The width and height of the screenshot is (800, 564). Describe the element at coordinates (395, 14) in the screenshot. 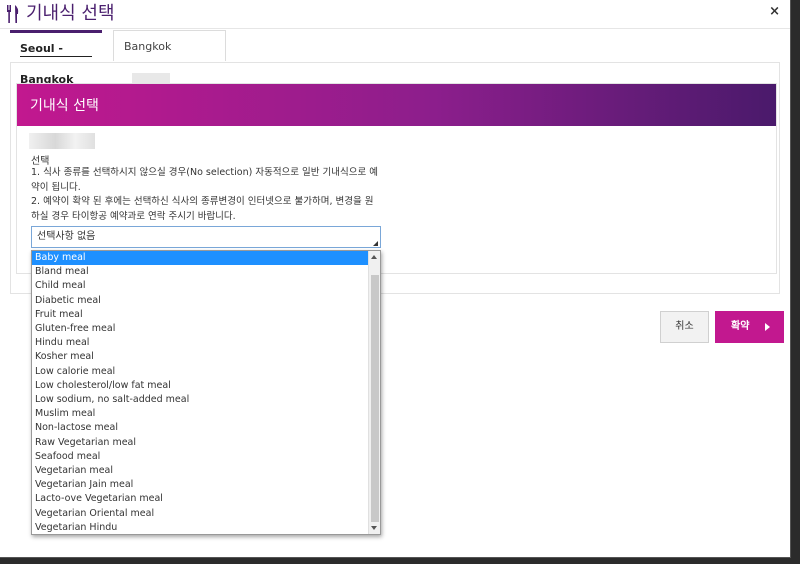

I see `modal-header: 기내식 선택 ×` at that location.